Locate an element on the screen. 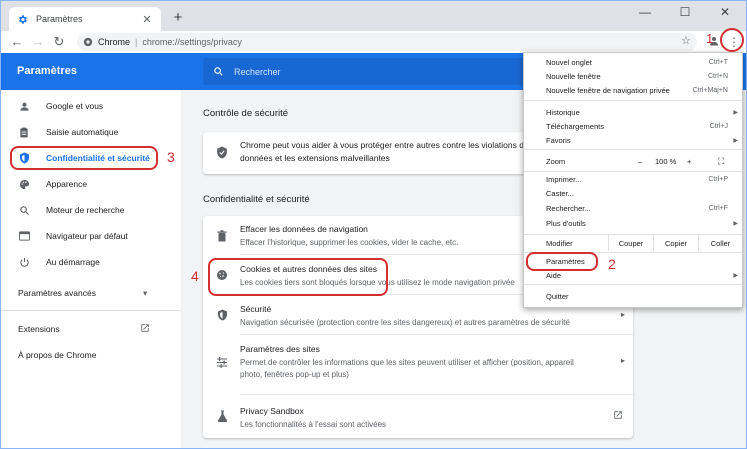 The width and height of the screenshot is (747, 449). search-placeholder: Rechercher is located at coordinates (257, 71).